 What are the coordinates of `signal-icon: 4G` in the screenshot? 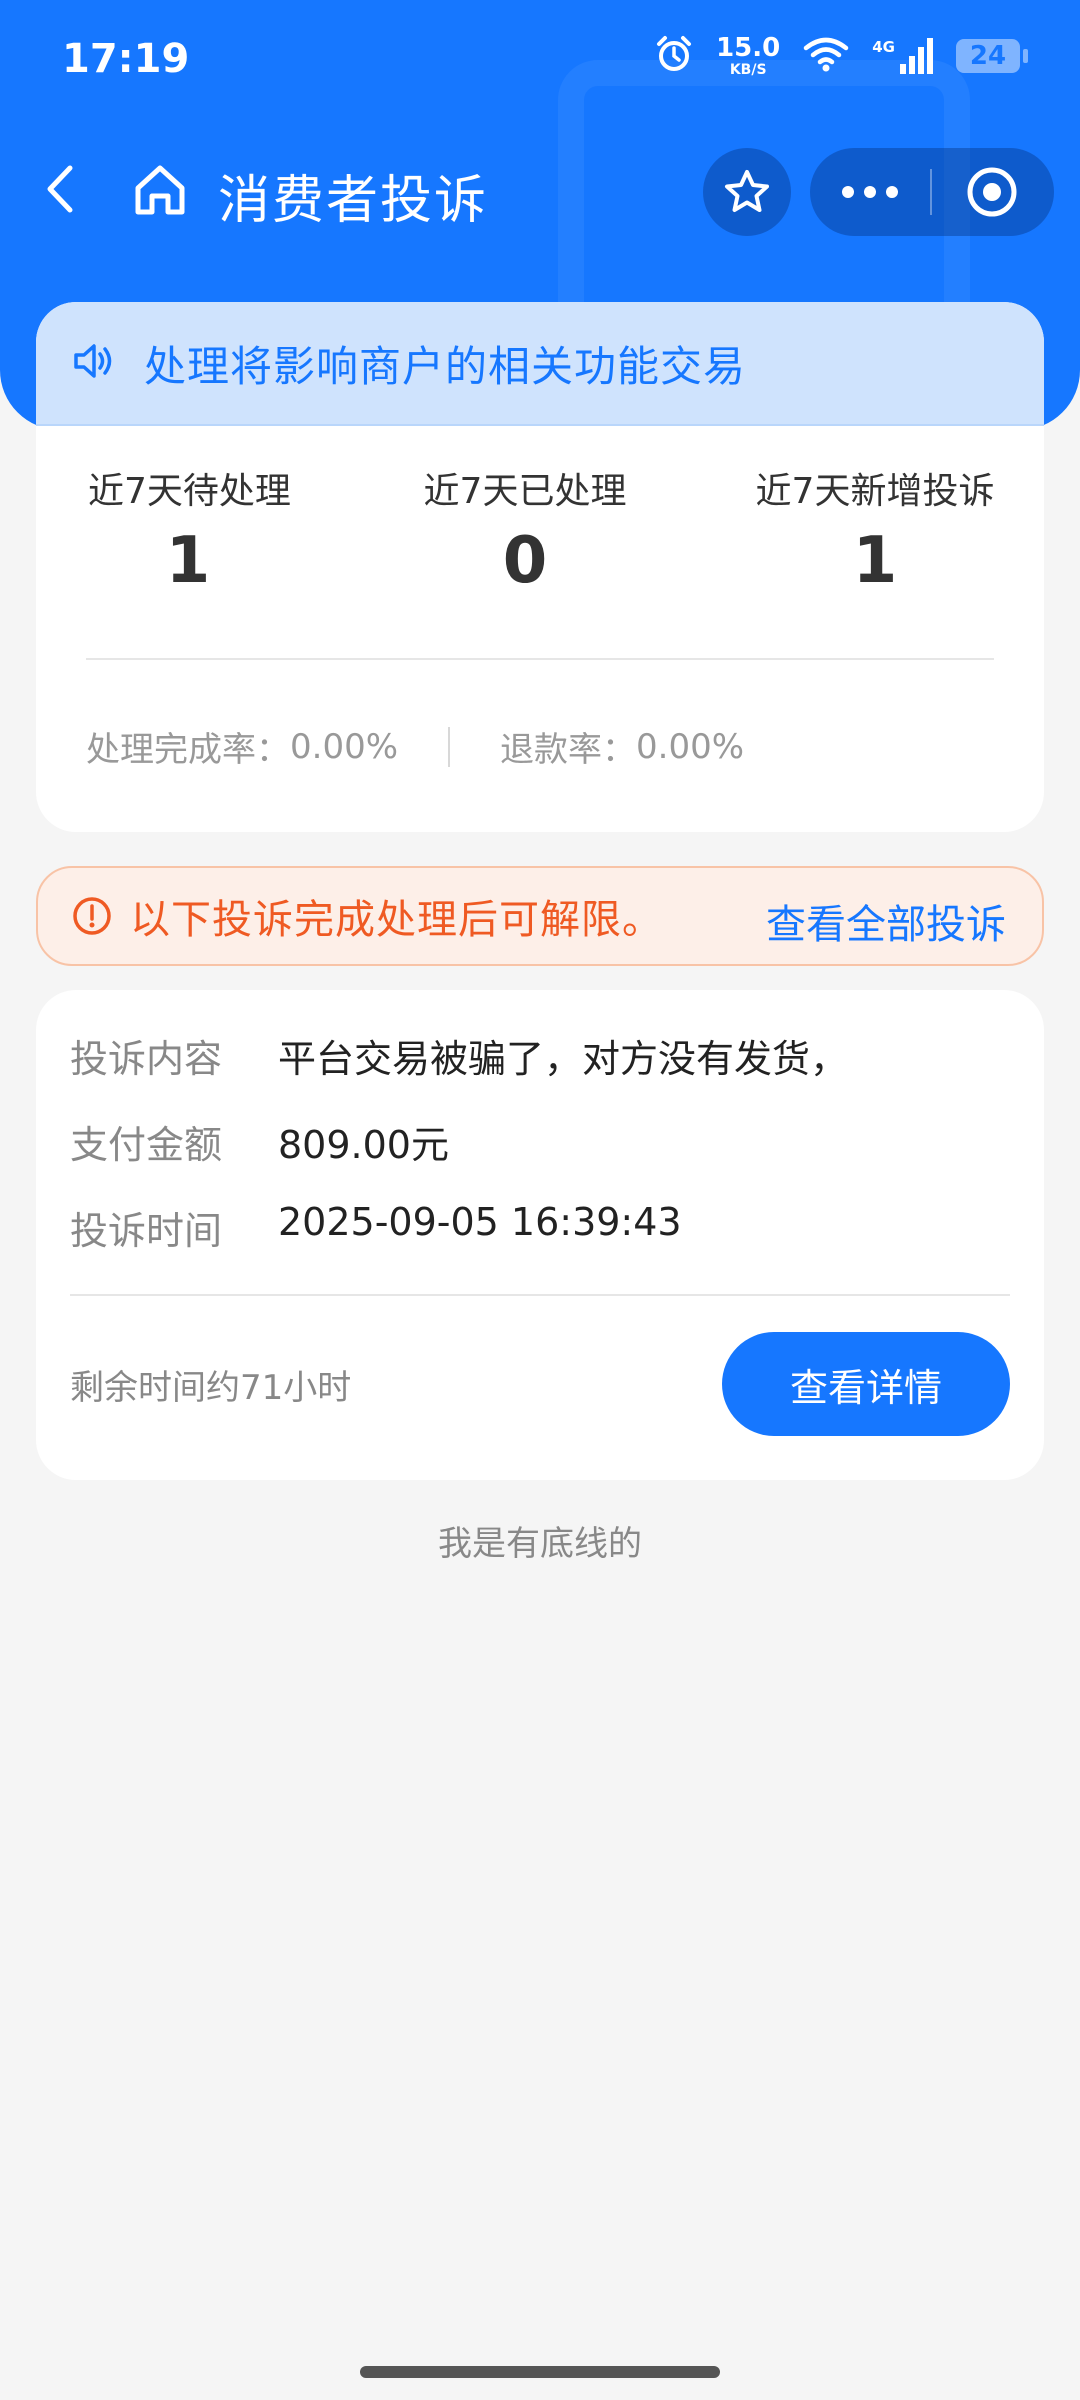 It's located at (903, 56).